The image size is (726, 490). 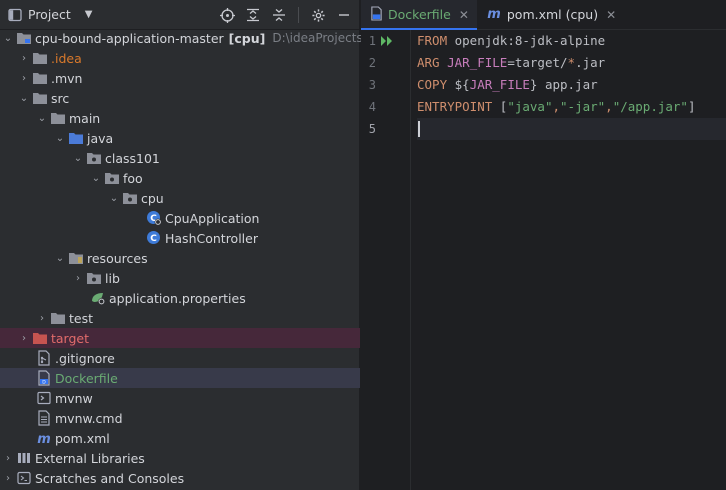 I want to click on code-token: *, so click(x=571, y=62).